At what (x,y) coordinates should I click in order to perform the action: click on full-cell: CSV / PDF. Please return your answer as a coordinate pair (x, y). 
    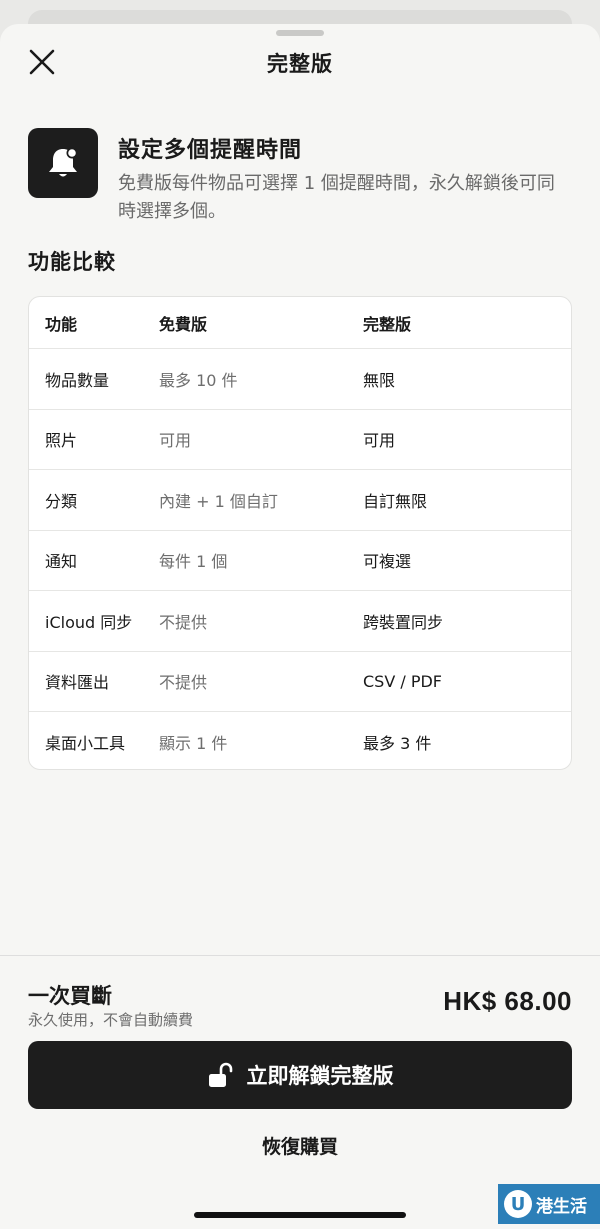
    Looking at the image, I should click on (403, 681).